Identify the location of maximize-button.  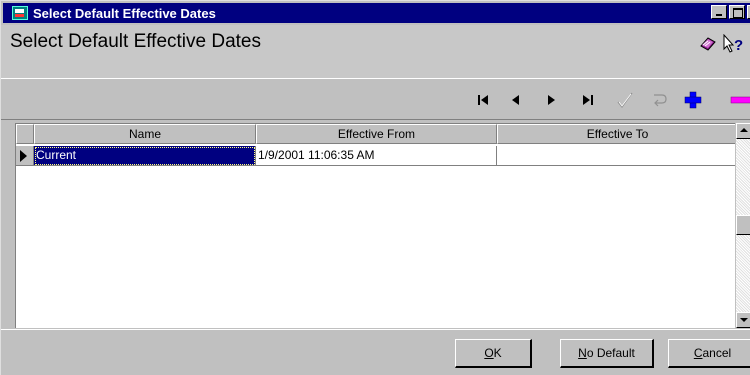
(737, 12).